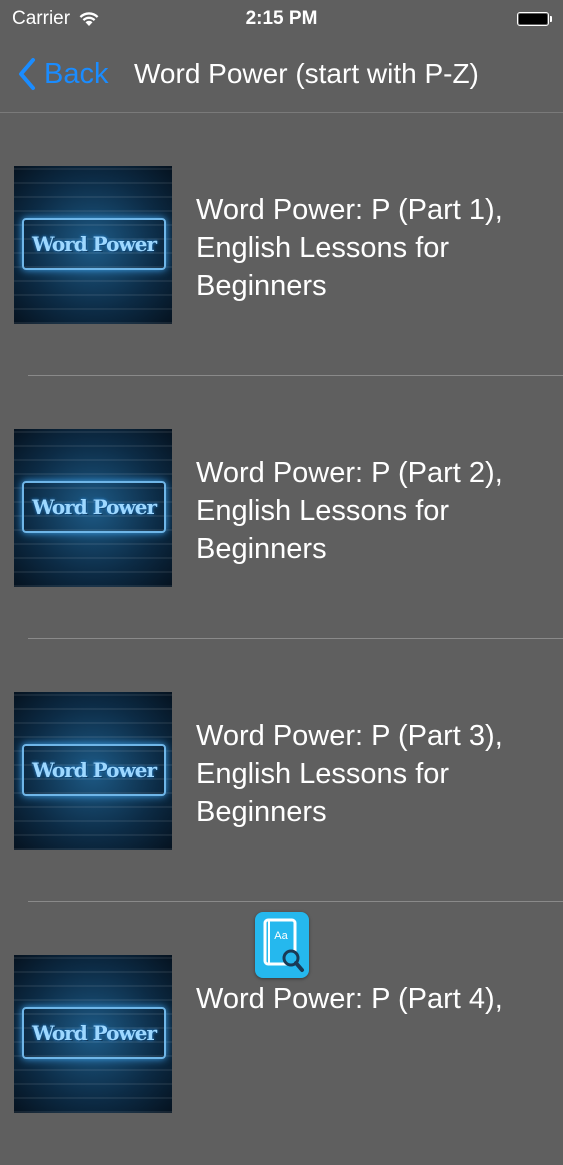  What do you see at coordinates (306, 73) in the screenshot?
I see `page-title: Word Power (start with P-Z)` at bounding box center [306, 73].